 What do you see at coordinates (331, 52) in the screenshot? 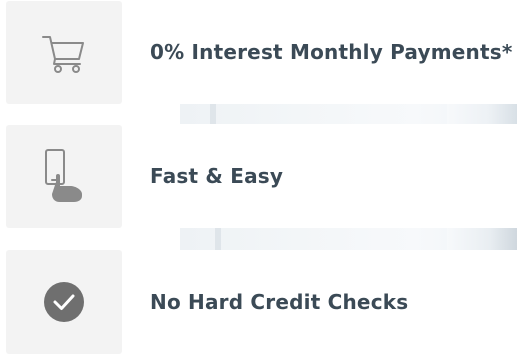
I see `feature-label: 0% Interest Monthly Payments*` at bounding box center [331, 52].